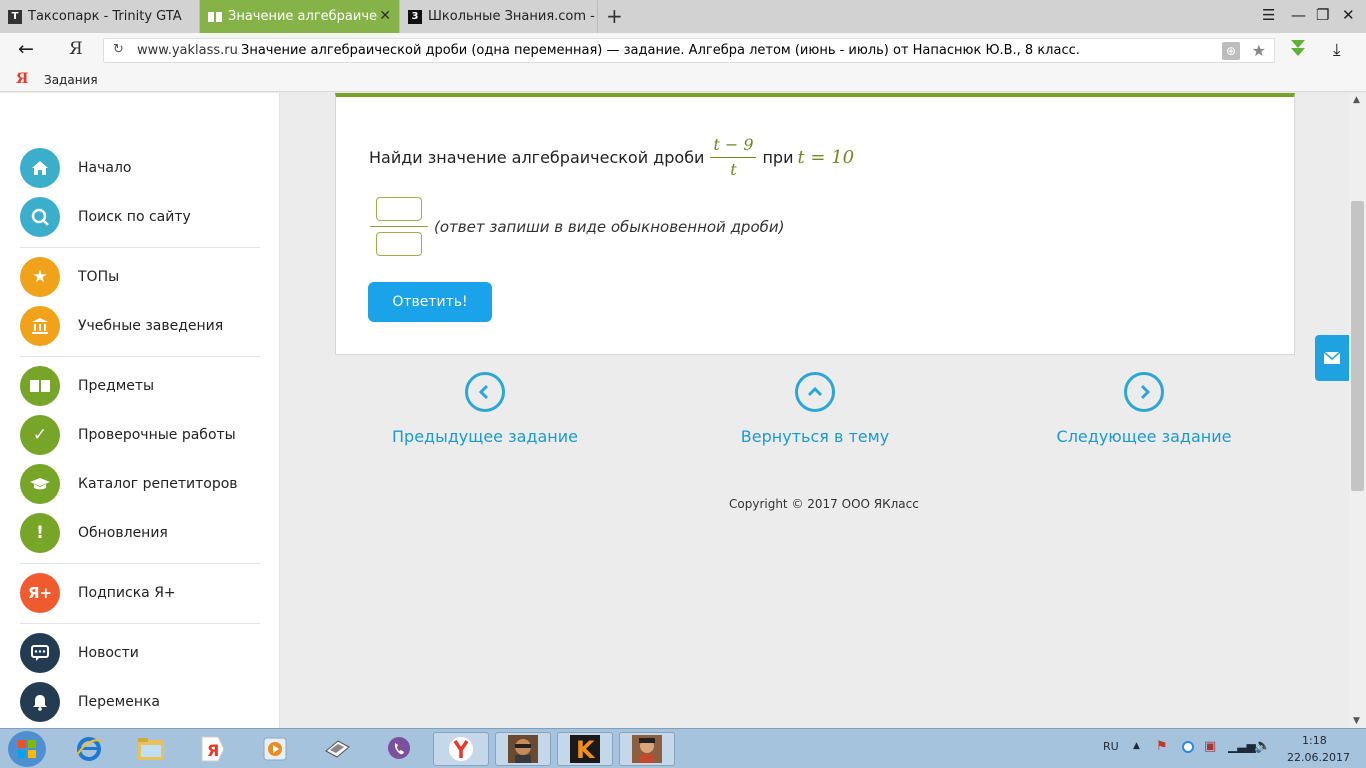 The image size is (1366, 768). Describe the element at coordinates (127, 593) in the screenshot. I see `sidebar-item-label: Подписка Я+` at that location.